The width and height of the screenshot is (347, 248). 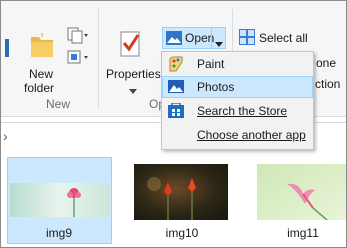 What do you see at coordinates (133, 74) in the screenshot?
I see `properties-label: Properties` at bounding box center [133, 74].